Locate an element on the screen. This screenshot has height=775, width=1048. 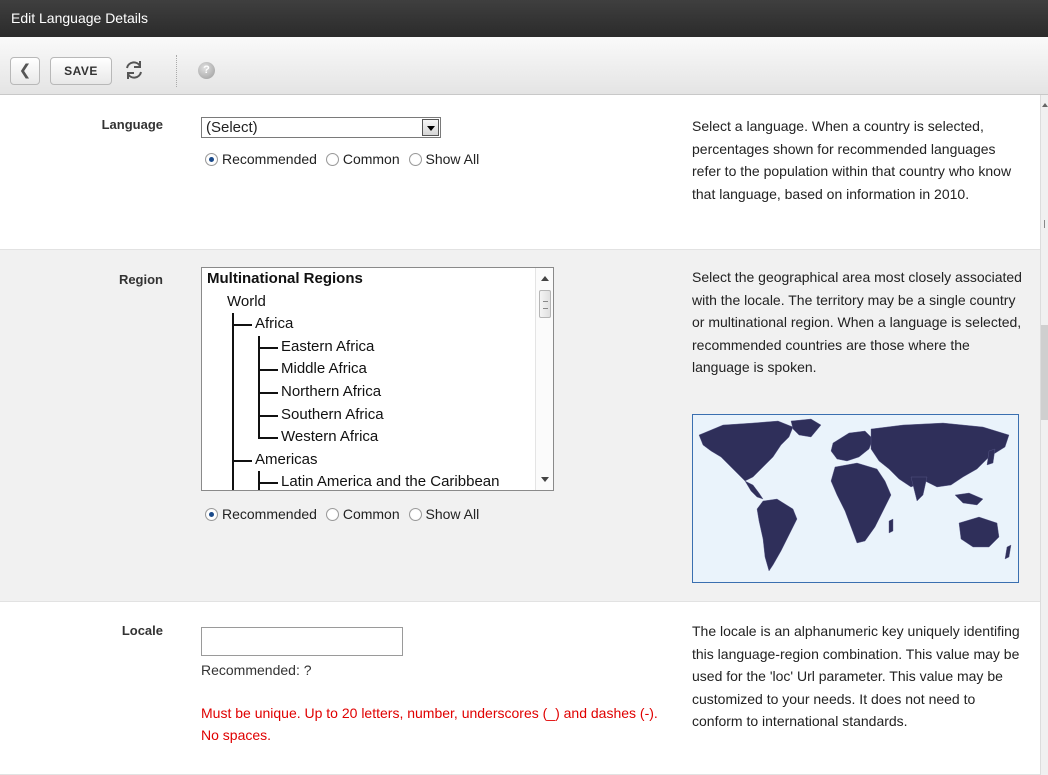
language-filter-group: Recommended Common Show All is located at coordinates (344, 159).